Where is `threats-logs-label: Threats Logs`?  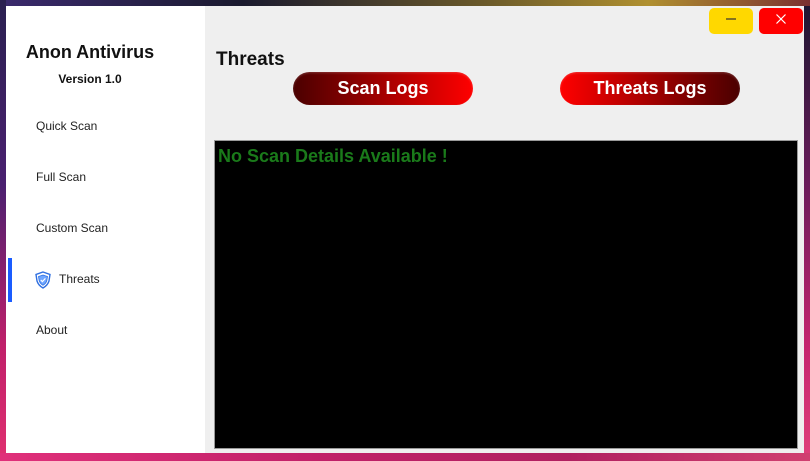
threats-logs-label: Threats Logs is located at coordinates (650, 88).